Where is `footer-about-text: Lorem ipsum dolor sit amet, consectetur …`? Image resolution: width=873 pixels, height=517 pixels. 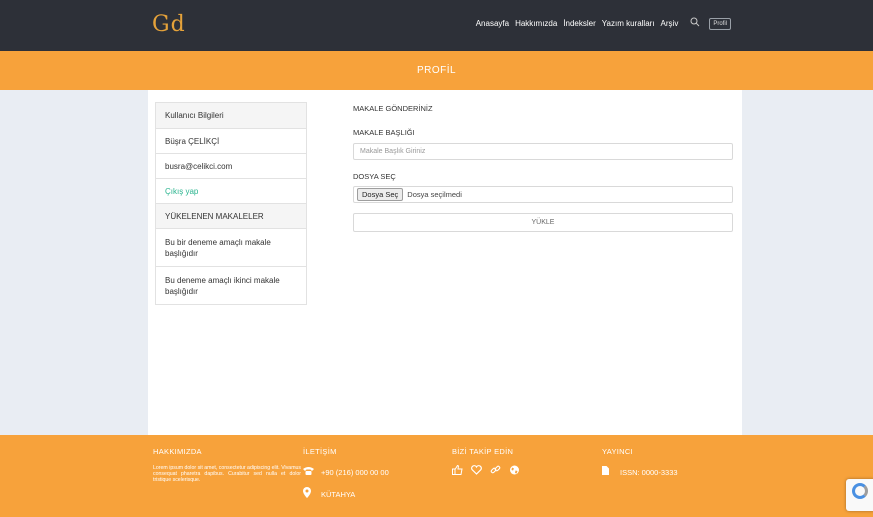
footer-about-text: Lorem ipsum dolor sit amet, consectetur … is located at coordinates (227, 474).